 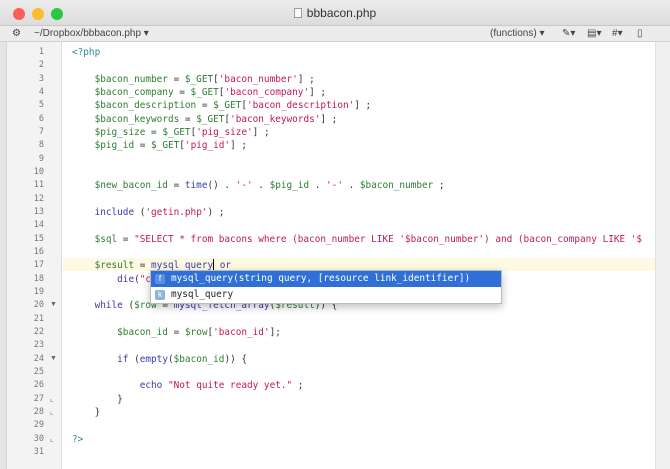 What do you see at coordinates (97, 399) in the screenshot?
I see `code-token: }` at bounding box center [97, 399].